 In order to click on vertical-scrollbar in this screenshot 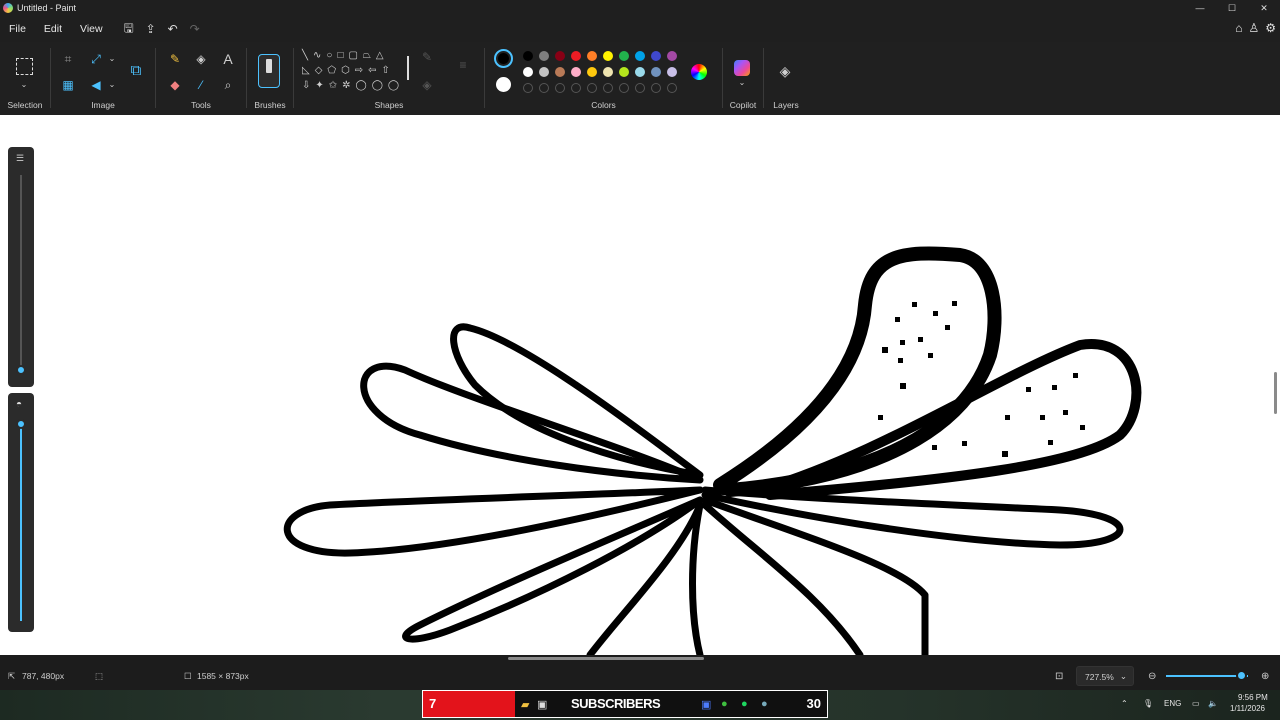, I will do `click(1275, 393)`.